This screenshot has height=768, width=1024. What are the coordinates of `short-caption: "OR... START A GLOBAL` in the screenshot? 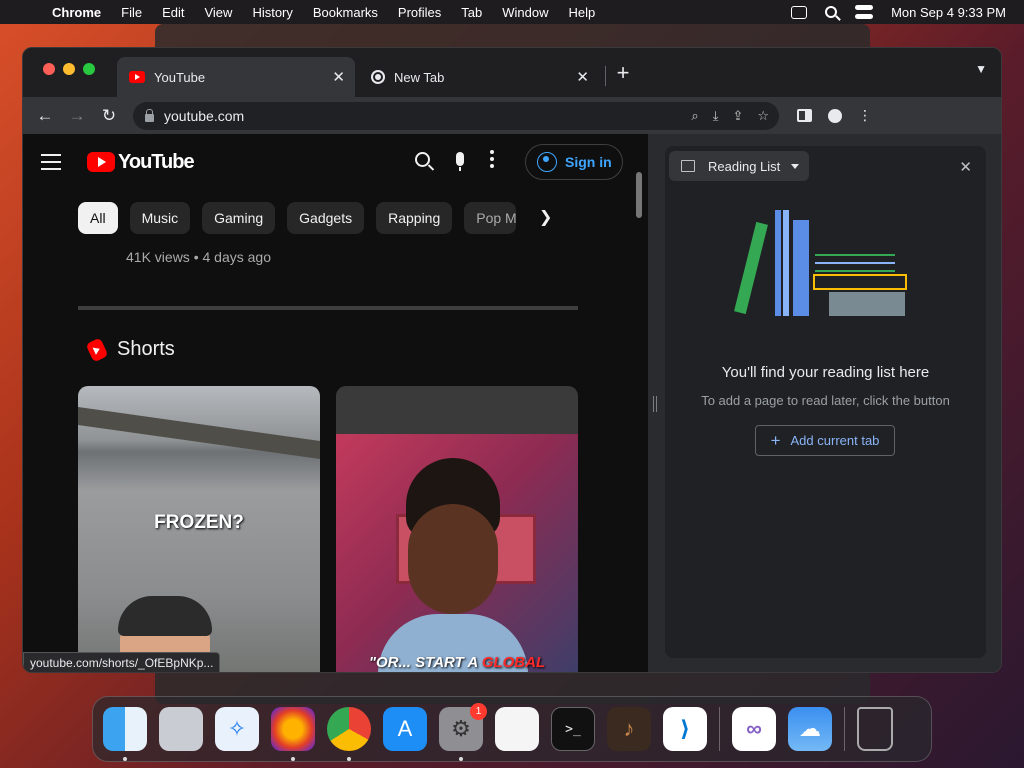 It's located at (457, 662).